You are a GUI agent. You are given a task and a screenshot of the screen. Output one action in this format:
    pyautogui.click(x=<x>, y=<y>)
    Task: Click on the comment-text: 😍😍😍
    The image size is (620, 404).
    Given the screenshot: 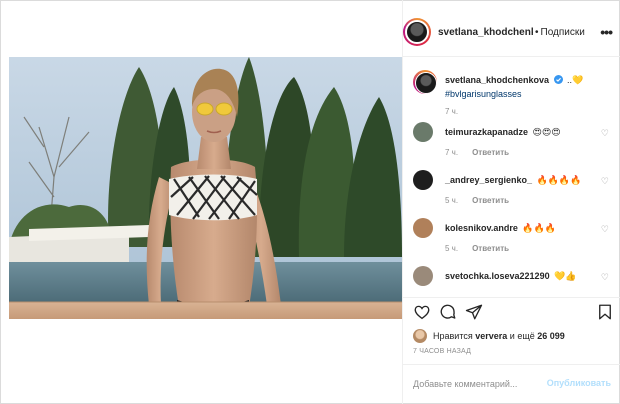 What is the action you would take?
    pyautogui.click(x=546, y=132)
    